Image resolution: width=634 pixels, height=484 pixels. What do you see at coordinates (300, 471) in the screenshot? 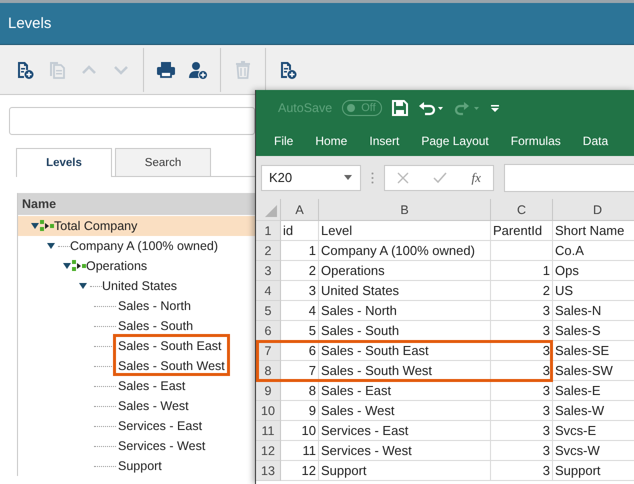
I see `table-cell: 12` at bounding box center [300, 471].